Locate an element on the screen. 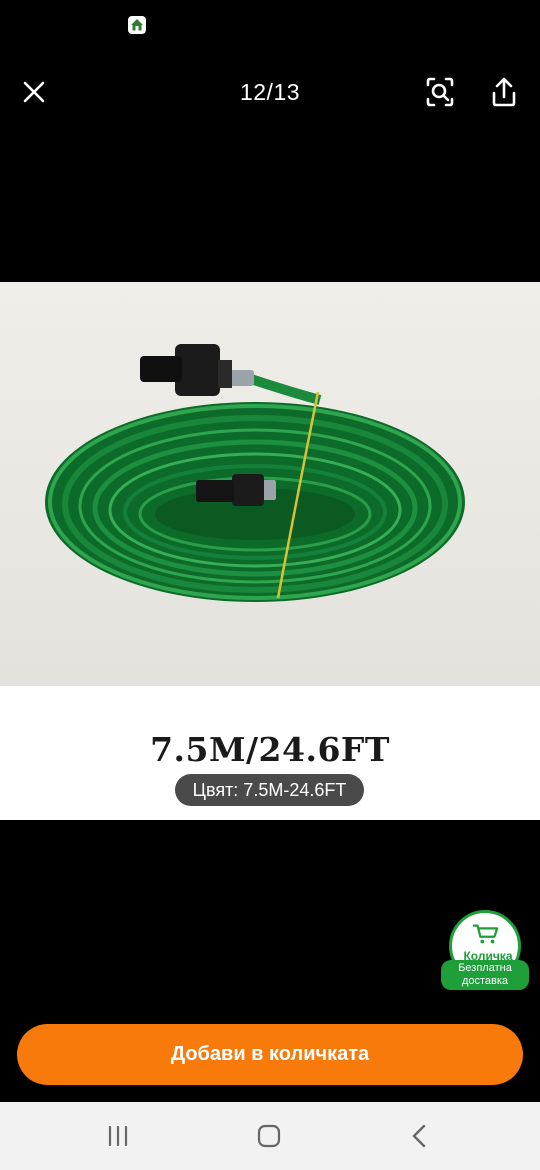 This screenshot has width=540, height=1170. system-nav-bar is located at coordinates (270, 1136).